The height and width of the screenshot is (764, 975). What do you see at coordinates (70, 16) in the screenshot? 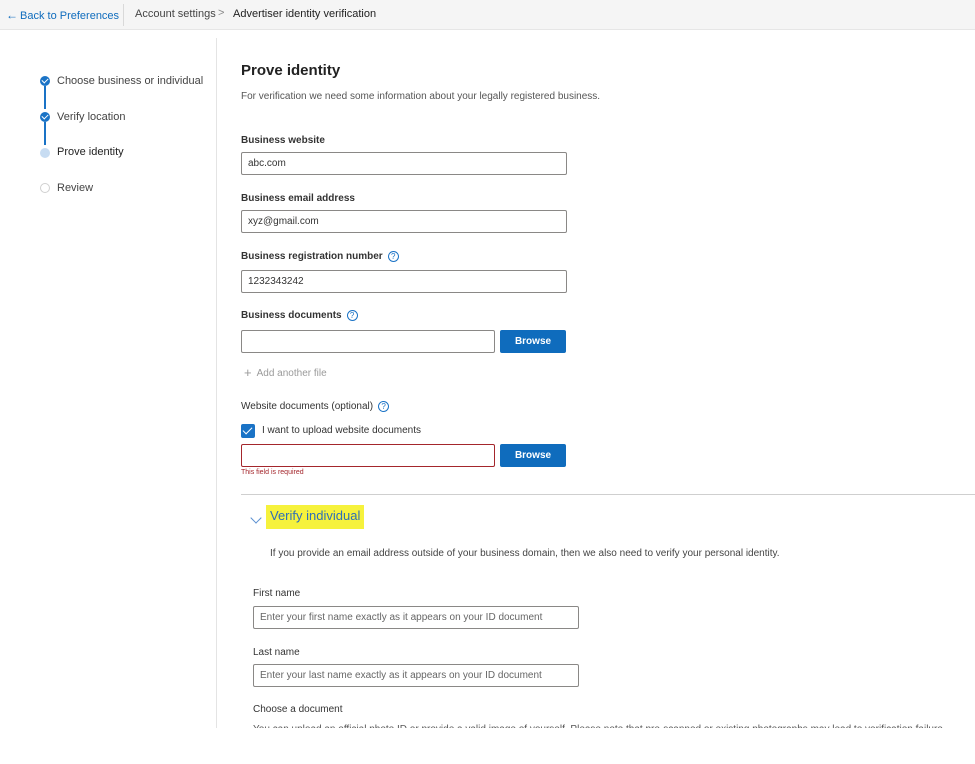
I see `back-link-label: Back to Preferences` at bounding box center [70, 16].